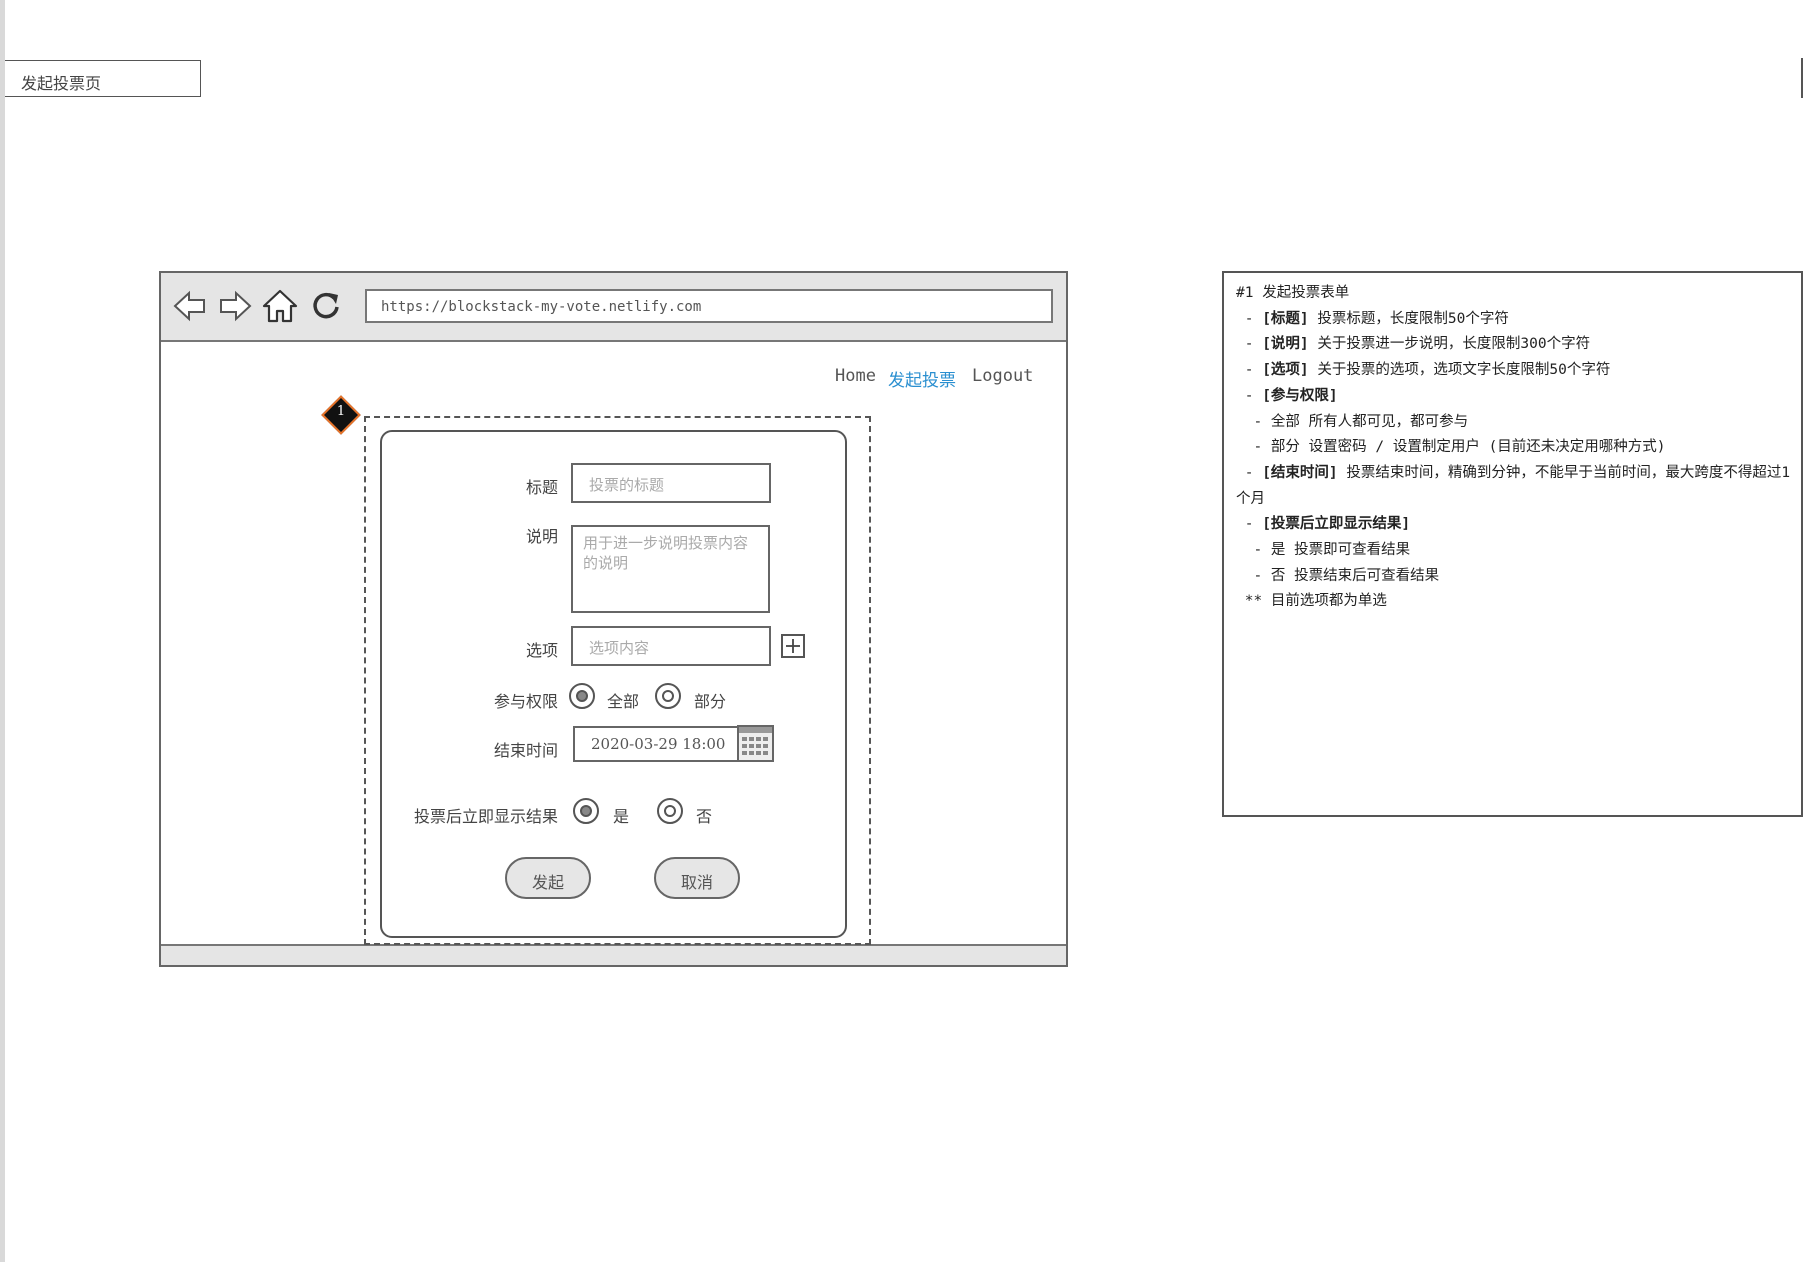 The image size is (1806, 1262). I want to click on notes-desc-item: - [说明] 关于投票进一步说明，长度限制300个字符, so click(1413, 344).